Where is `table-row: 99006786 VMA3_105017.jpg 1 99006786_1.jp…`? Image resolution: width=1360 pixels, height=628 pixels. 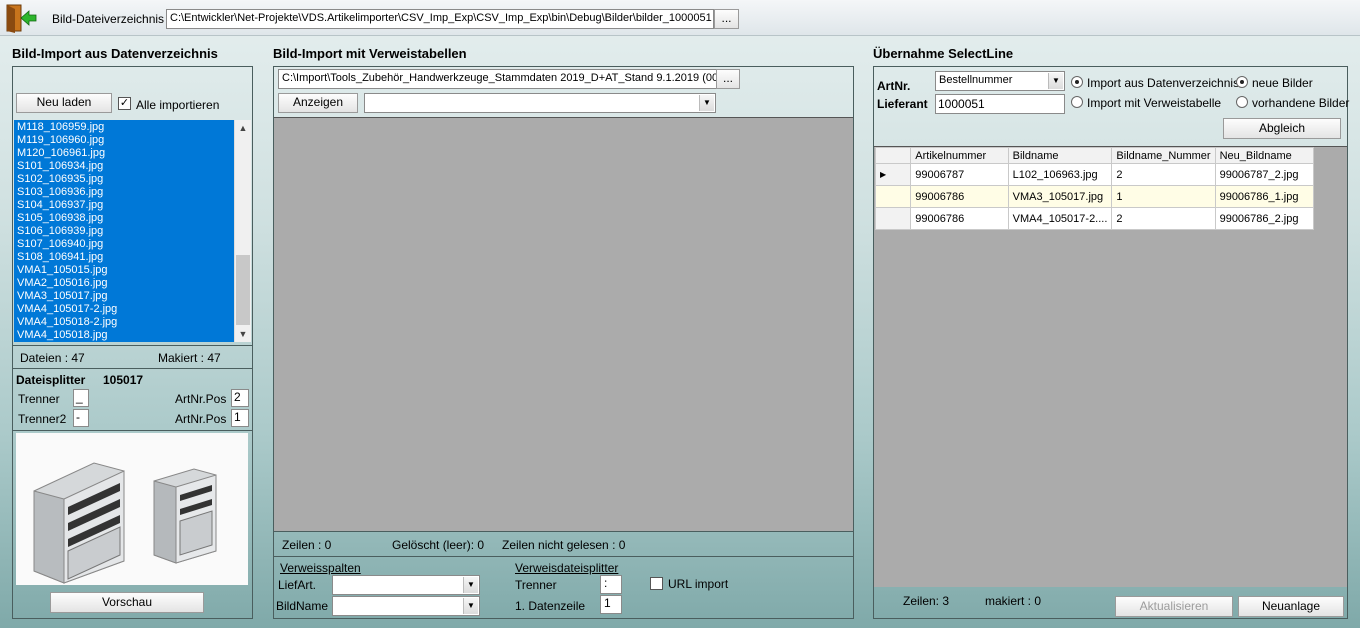
table-row: 99006786 VMA3_105017.jpg 1 99006786_1.jp… is located at coordinates (1094, 196).